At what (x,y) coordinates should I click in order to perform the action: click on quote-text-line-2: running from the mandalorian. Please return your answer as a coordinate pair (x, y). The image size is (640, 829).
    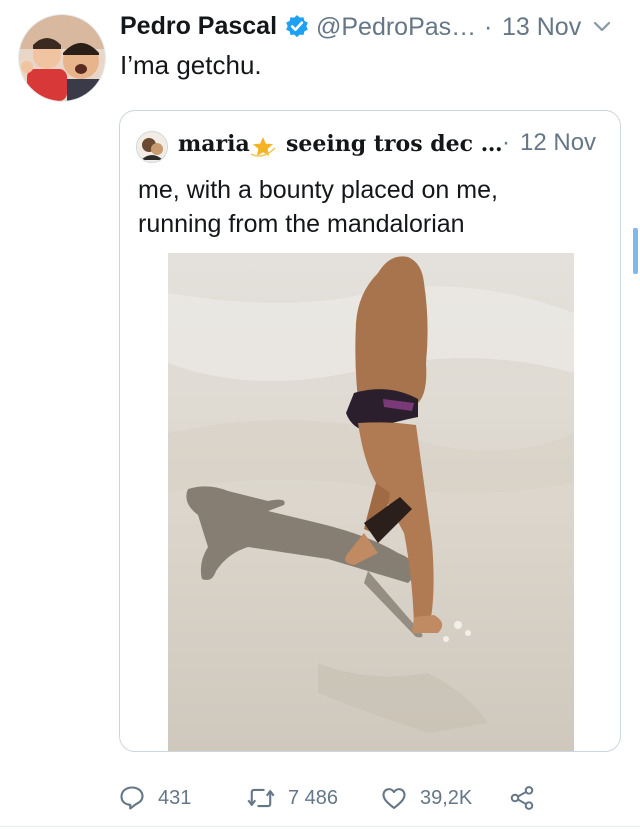
    Looking at the image, I should click on (301, 224).